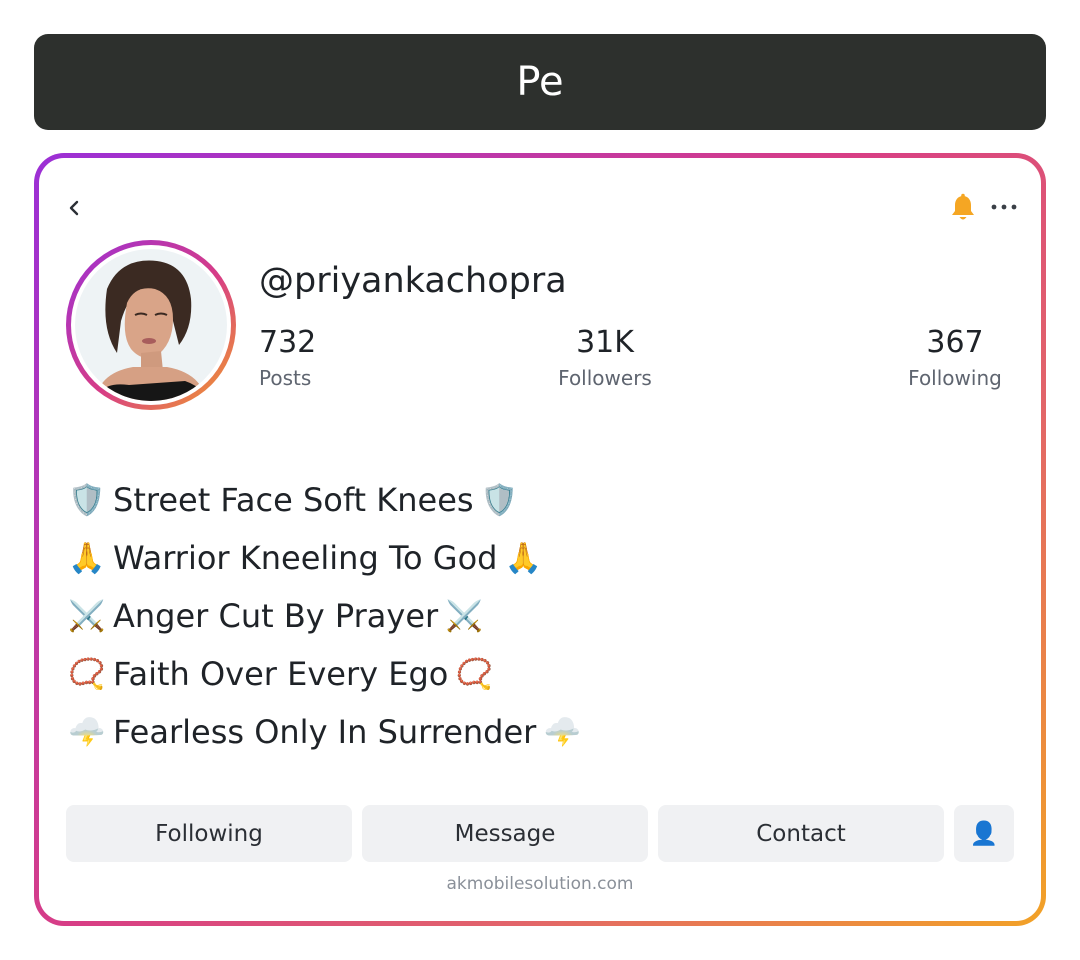 Image resolution: width=1080 pixels, height=960 pixels. I want to click on followers-count: 31K, so click(605, 342).